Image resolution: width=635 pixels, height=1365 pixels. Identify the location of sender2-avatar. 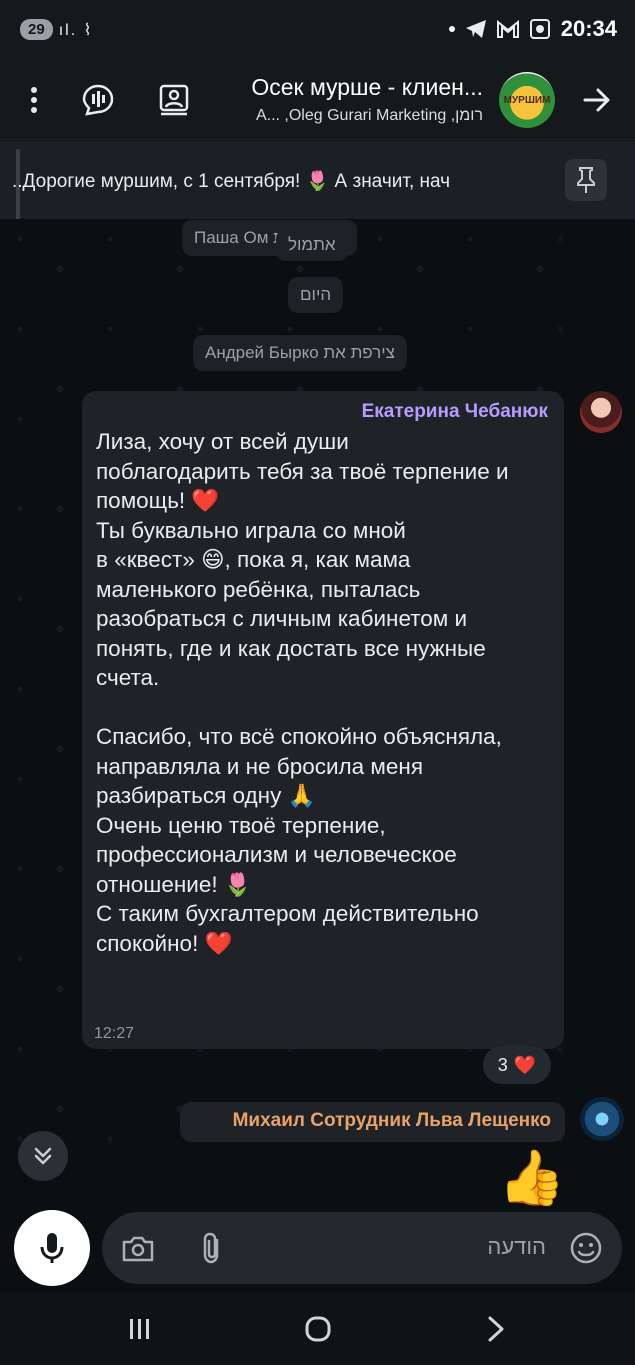
(602, 1119).